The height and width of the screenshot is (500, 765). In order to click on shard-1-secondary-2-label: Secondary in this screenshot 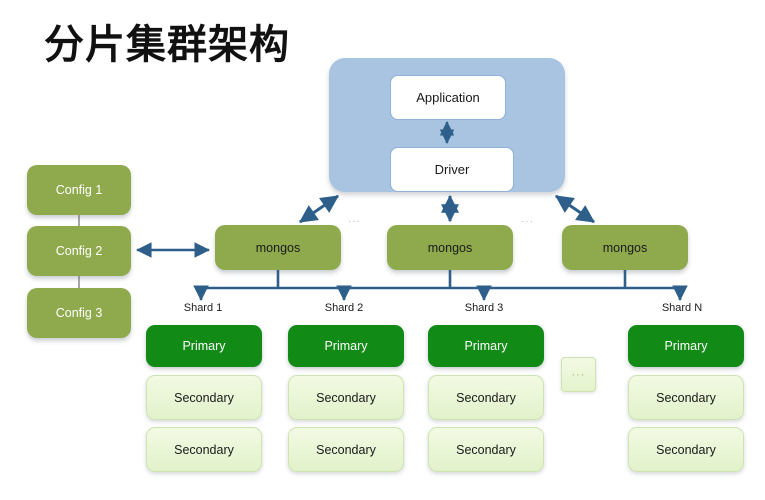, I will do `click(204, 449)`.